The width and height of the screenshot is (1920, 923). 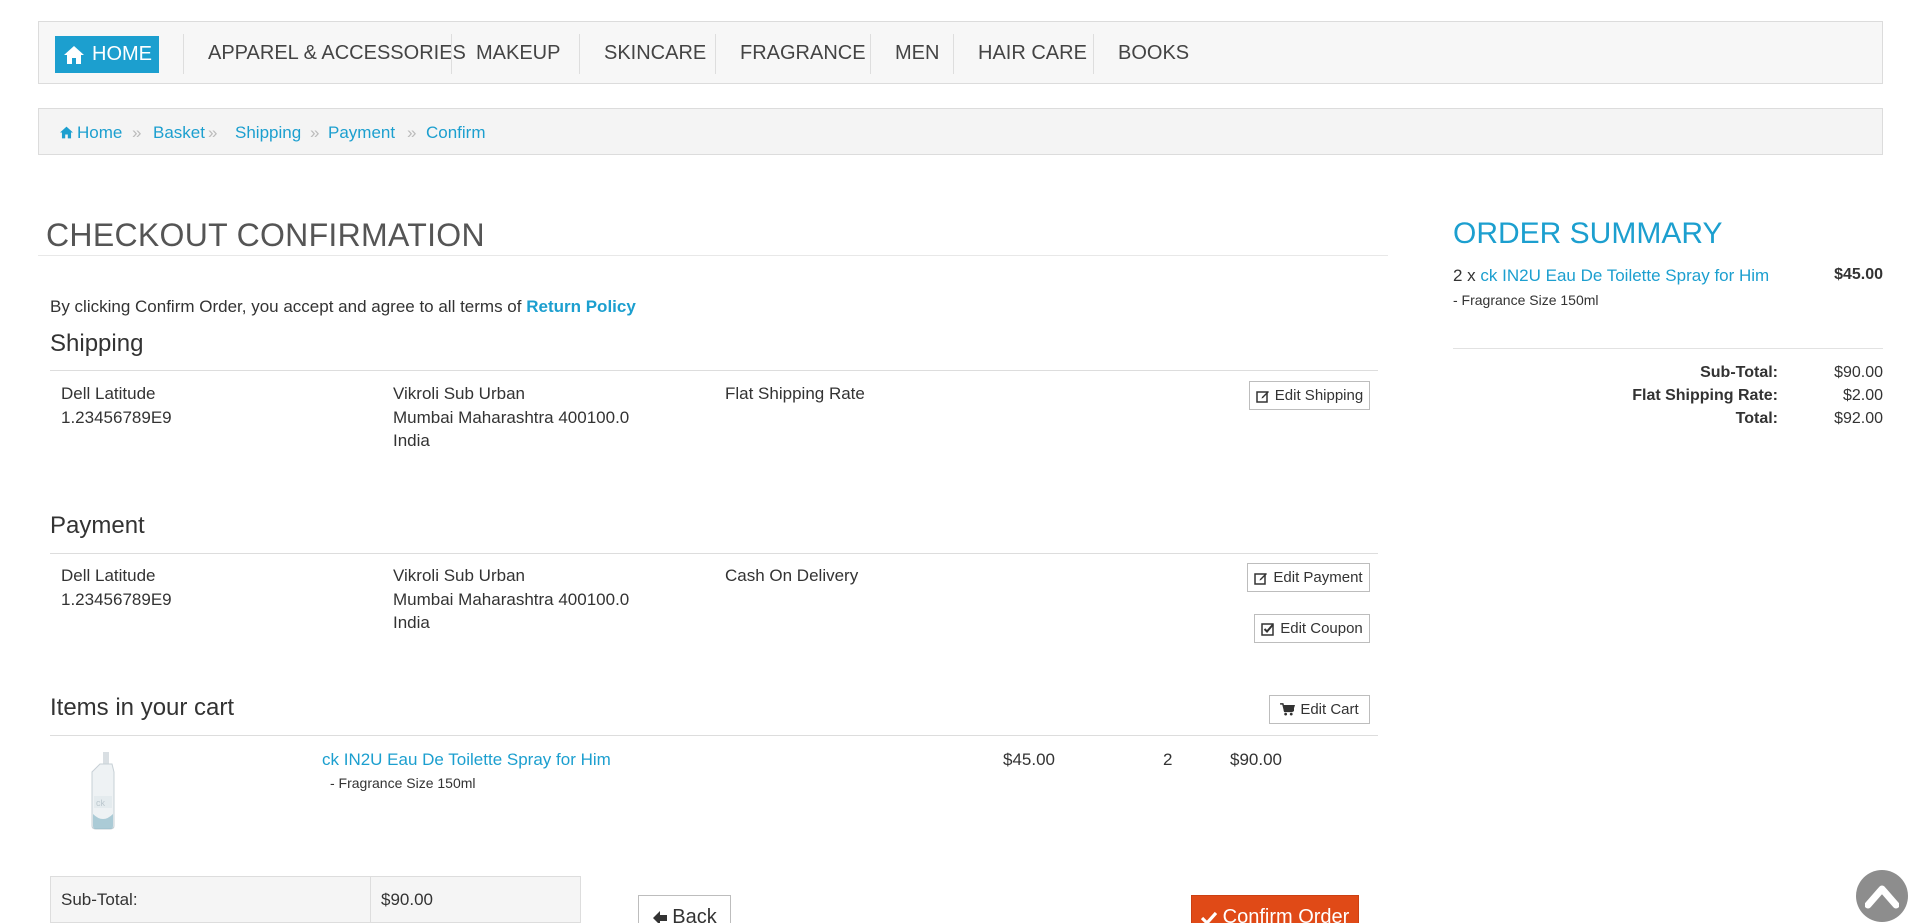 I want to click on breadcrumb-payment: Payment, so click(x=361, y=133).